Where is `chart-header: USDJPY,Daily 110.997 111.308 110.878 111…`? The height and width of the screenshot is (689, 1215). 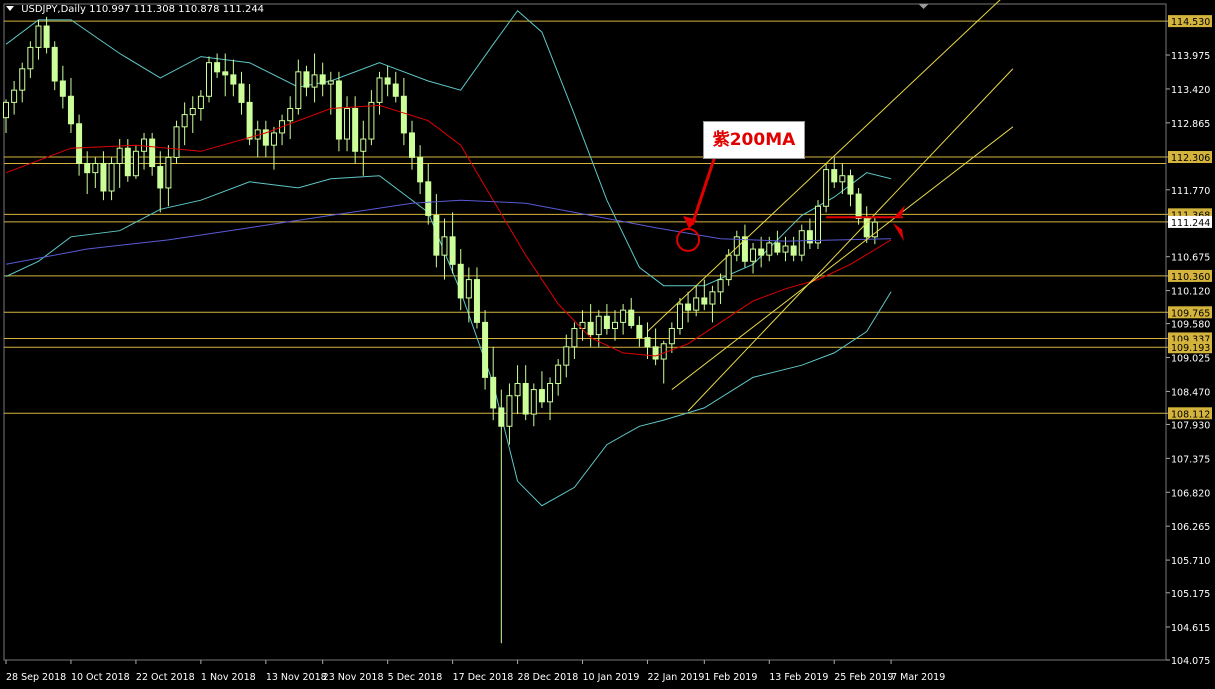
chart-header: USDJPY,Daily 110.997 111.308 110.878 111… is located at coordinates (135, 9).